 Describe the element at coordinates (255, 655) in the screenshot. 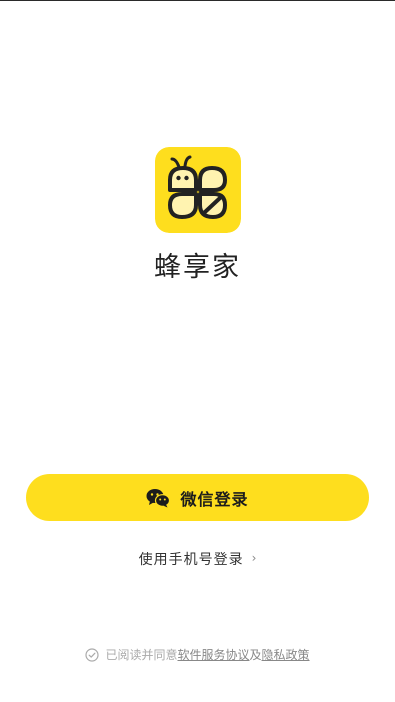

I see `agreement-joiner: 及` at that location.